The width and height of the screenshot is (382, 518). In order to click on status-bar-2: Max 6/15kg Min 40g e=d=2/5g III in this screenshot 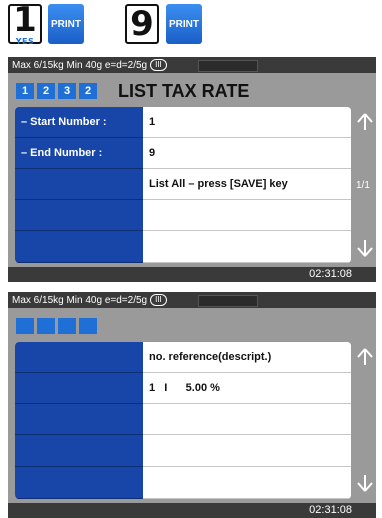, I will do `click(192, 300)`.